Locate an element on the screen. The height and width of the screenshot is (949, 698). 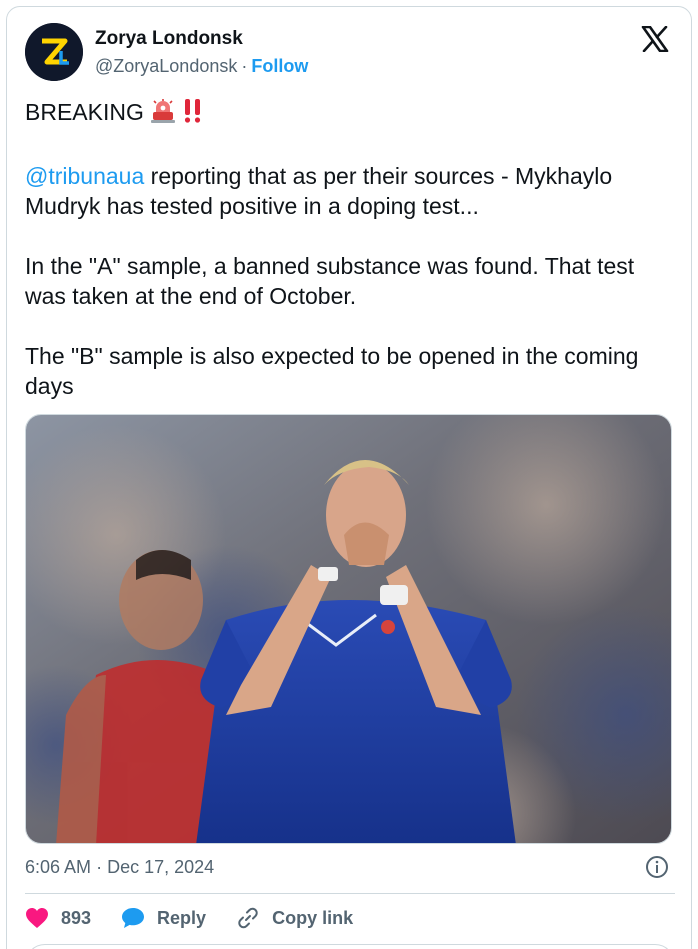
tweet-line-breaking: BREAKING is located at coordinates (350, 114).